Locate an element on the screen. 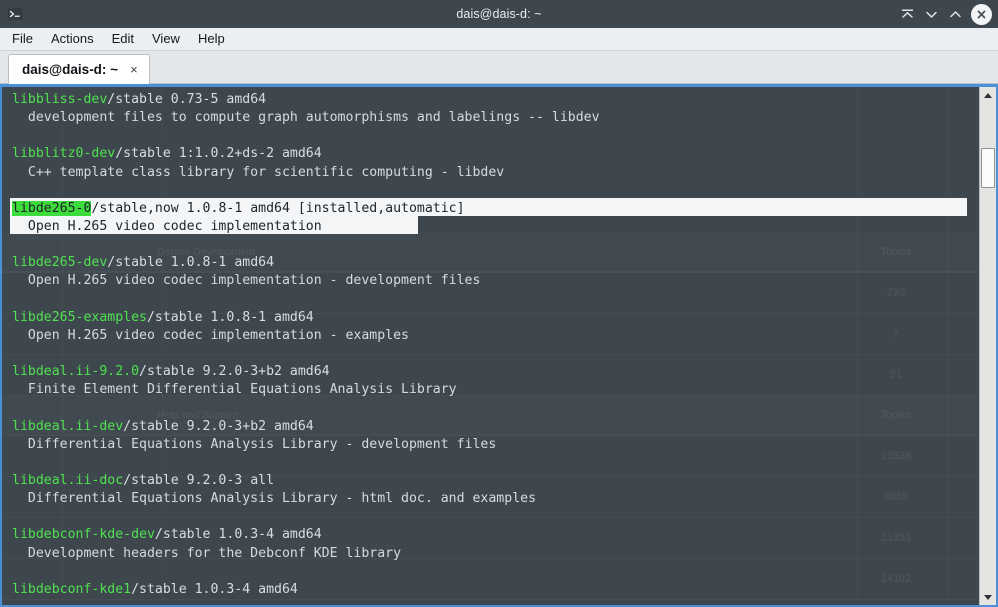 The width and height of the screenshot is (998, 607). package-line: libbliss-dev/stable 0.73-5 amd64 is located at coordinates (504, 100).